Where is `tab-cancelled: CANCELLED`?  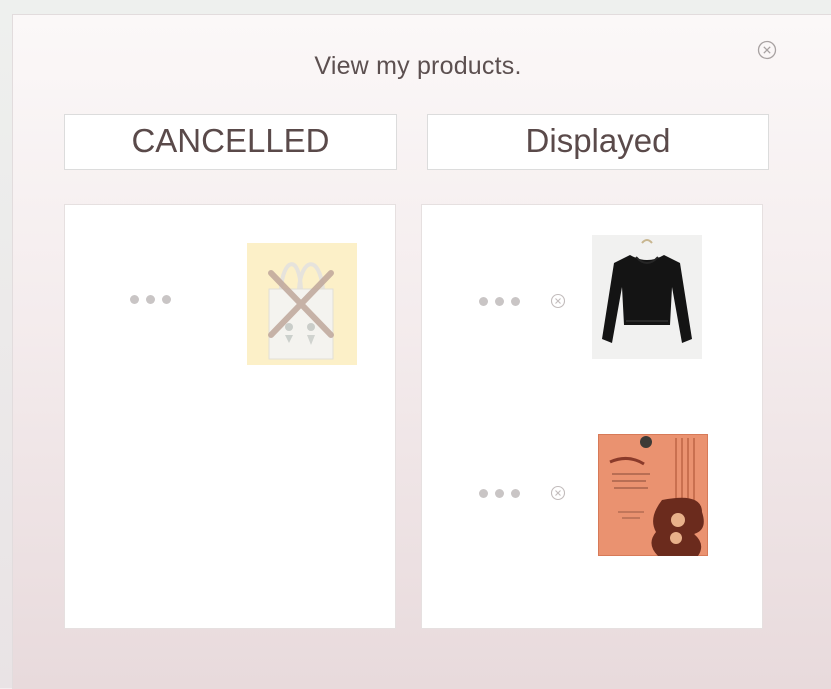 tab-cancelled: CANCELLED is located at coordinates (230, 142).